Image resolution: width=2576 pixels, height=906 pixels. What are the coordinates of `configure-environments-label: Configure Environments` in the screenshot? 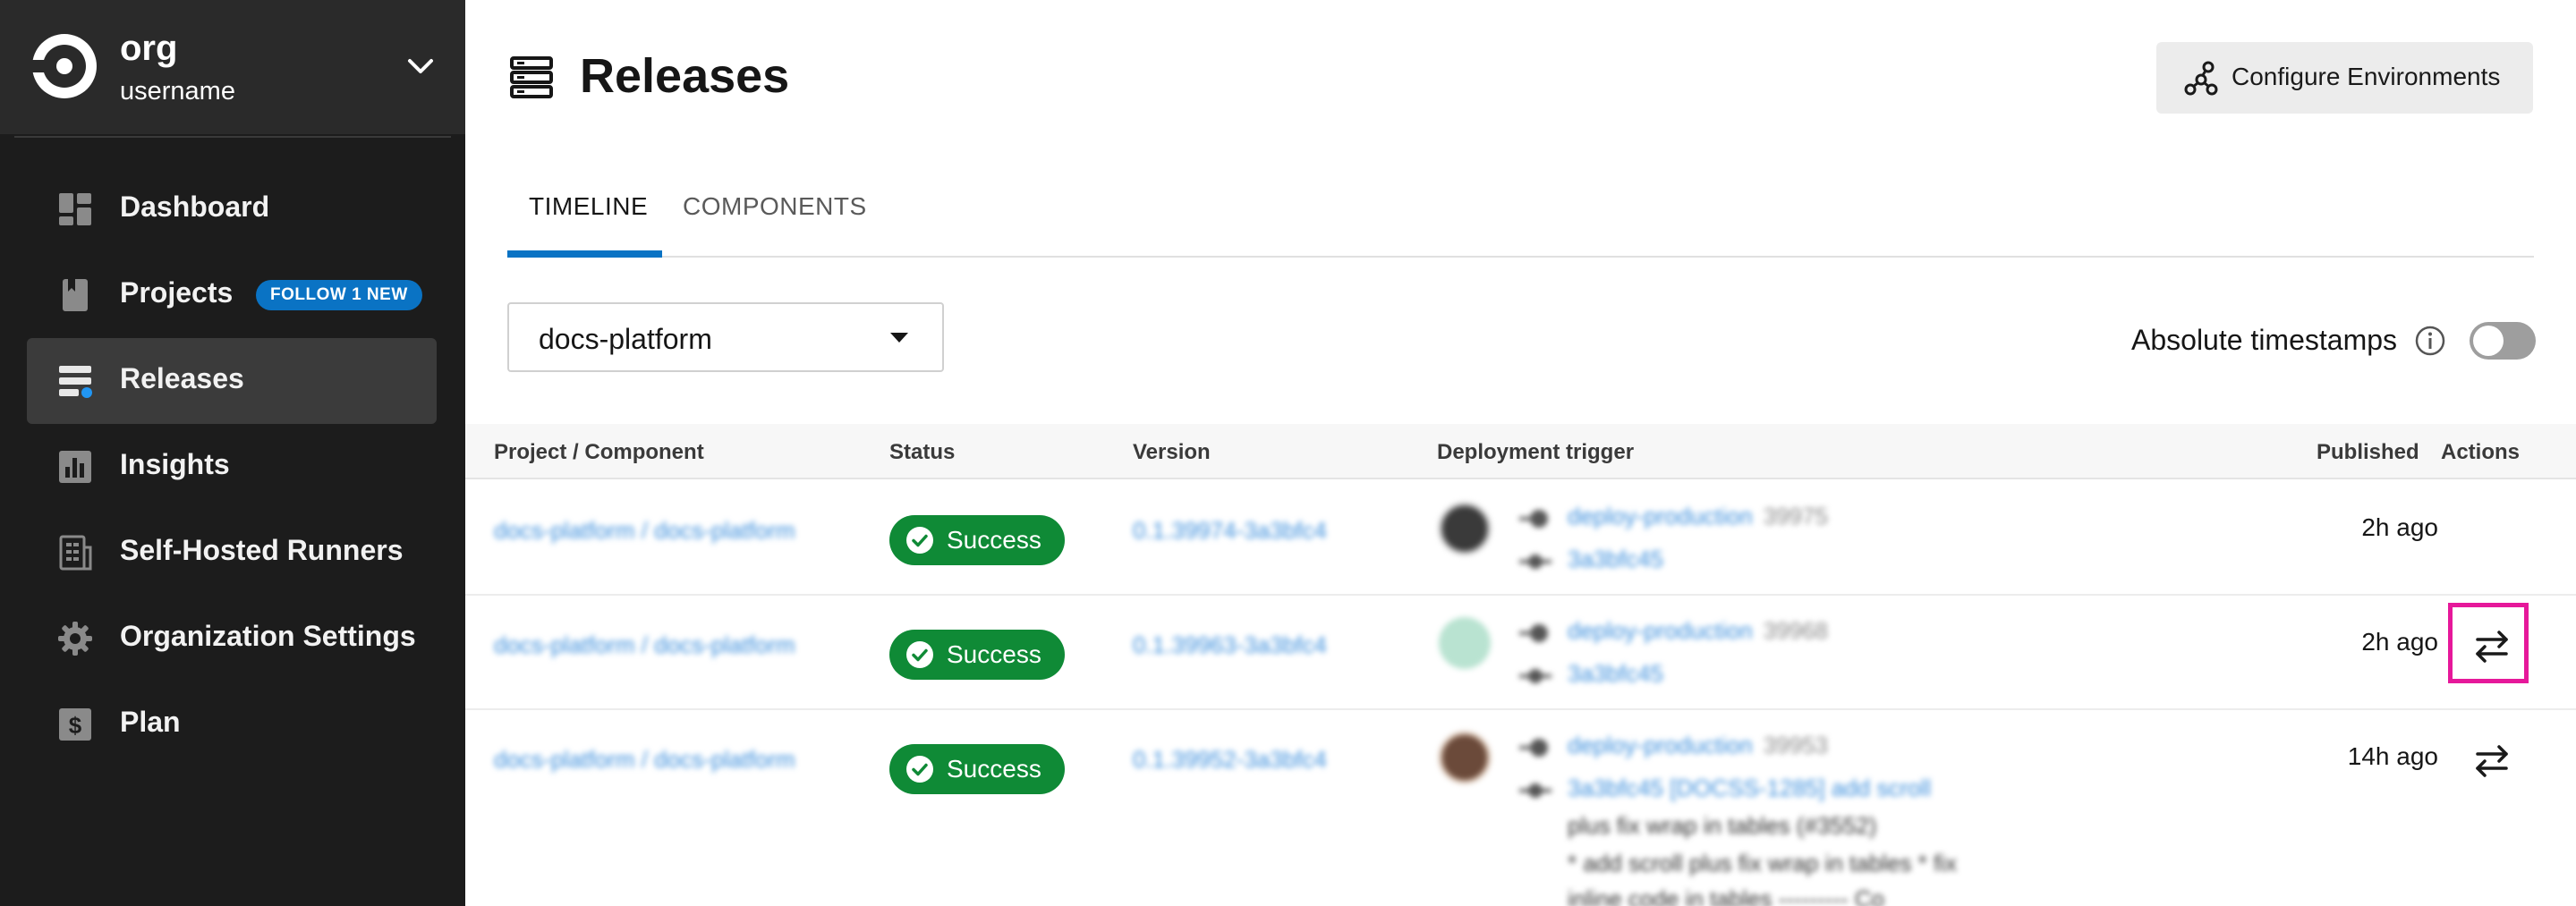 It's located at (2366, 77).